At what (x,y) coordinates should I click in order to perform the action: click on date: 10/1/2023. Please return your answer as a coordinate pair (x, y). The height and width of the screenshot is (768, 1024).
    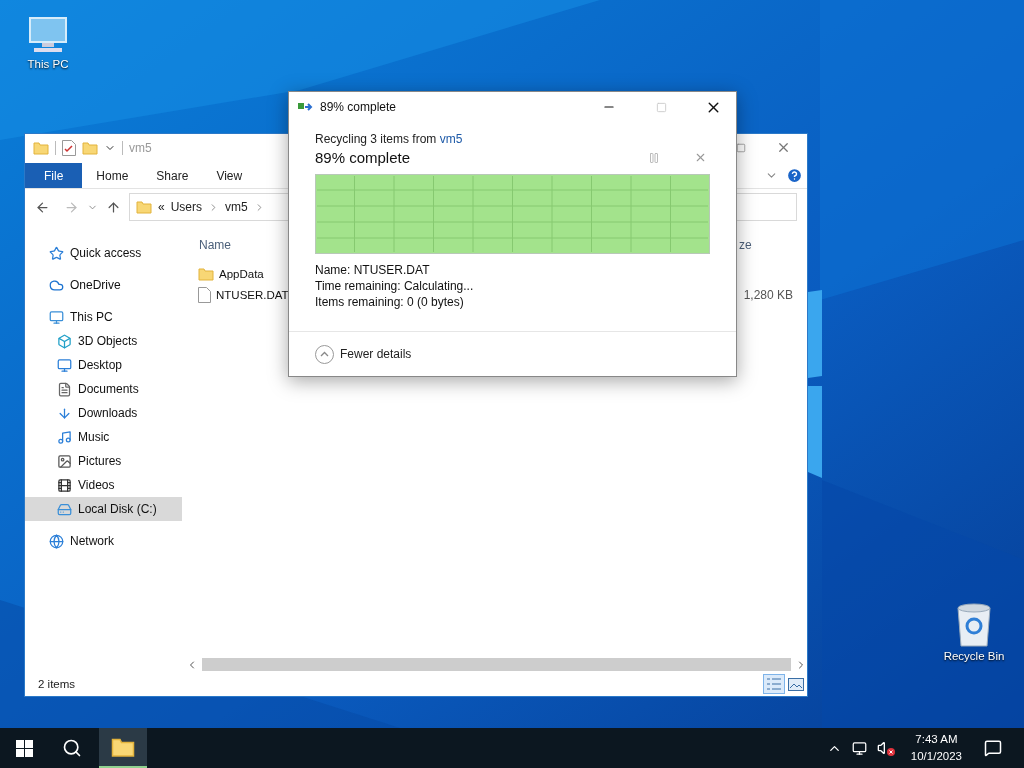
    Looking at the image, I should click on (936, 756).